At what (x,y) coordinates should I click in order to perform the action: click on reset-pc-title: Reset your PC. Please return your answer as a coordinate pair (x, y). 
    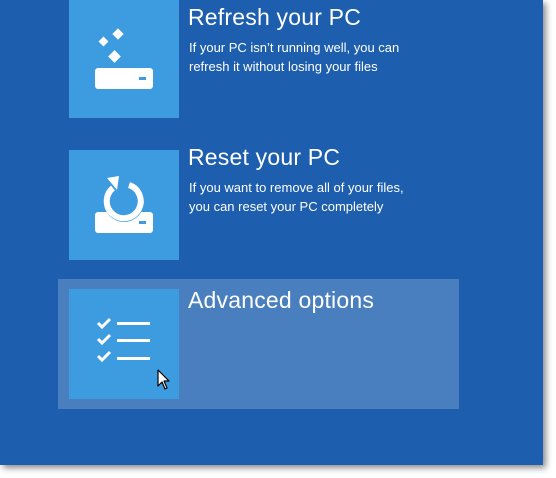
    Looking at the image, I should click on (264, 157).